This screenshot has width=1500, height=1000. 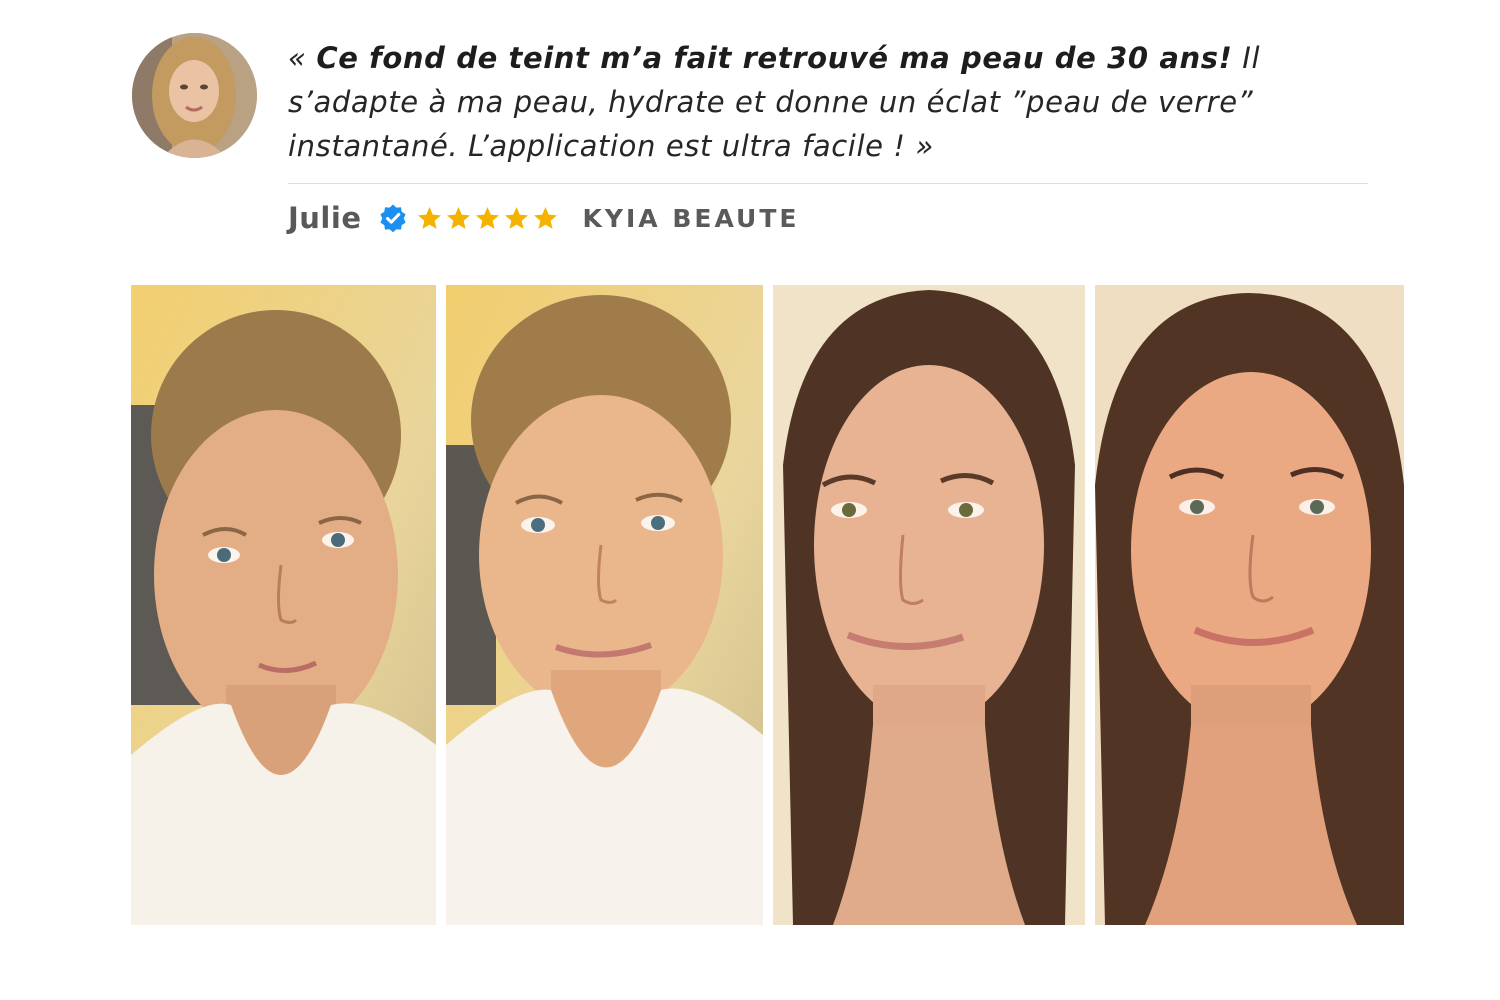 I want to click on quote-open-mark: «, so click(x=302, y=58).